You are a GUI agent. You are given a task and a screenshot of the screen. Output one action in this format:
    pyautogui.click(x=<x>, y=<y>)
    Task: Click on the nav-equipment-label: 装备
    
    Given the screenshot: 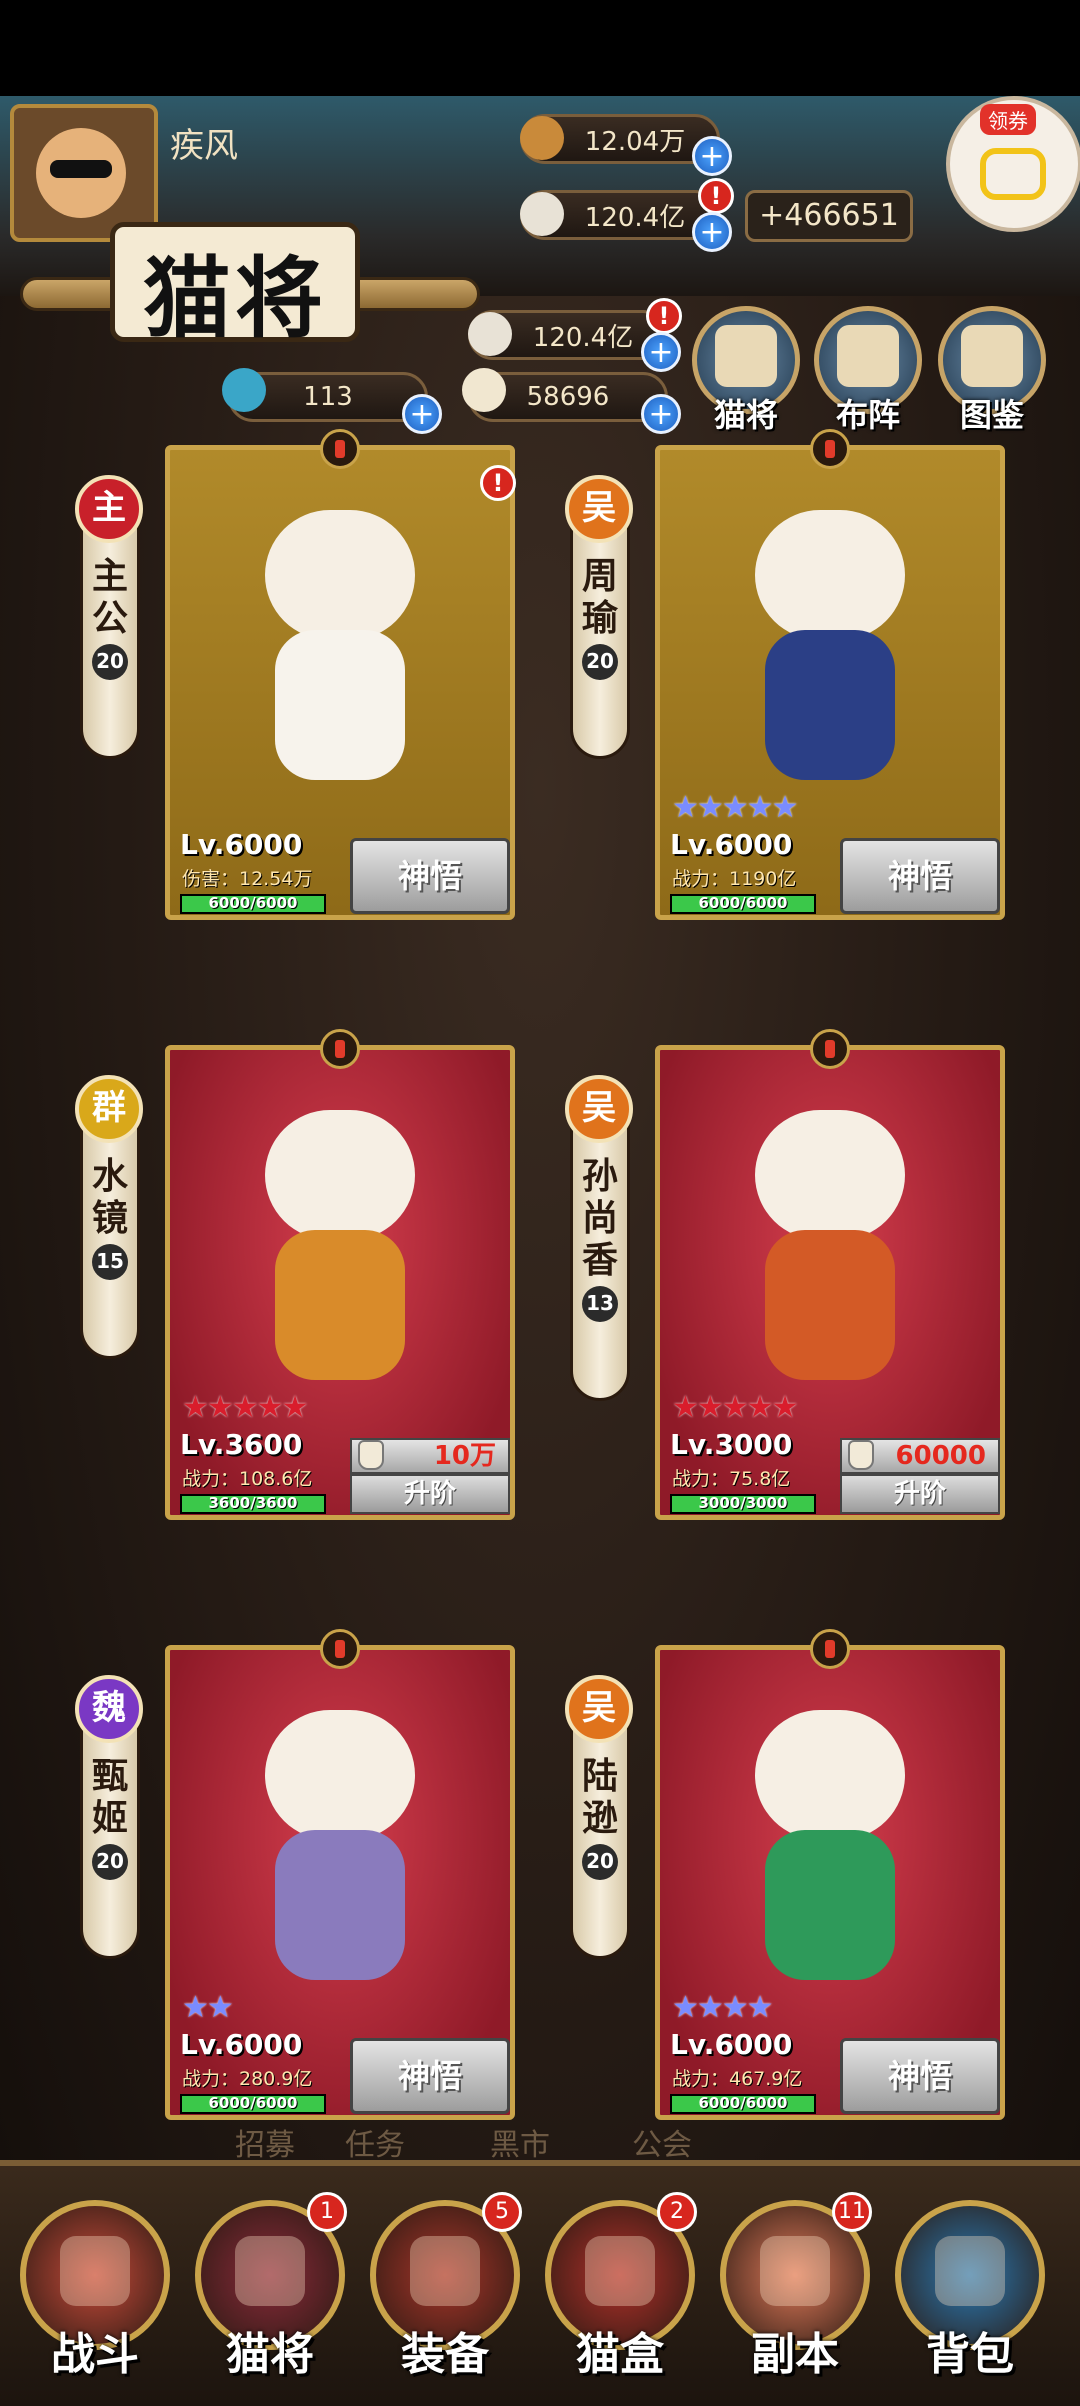 What is the action you would take?
    pyautogui.click(x=445, y=2354)
    